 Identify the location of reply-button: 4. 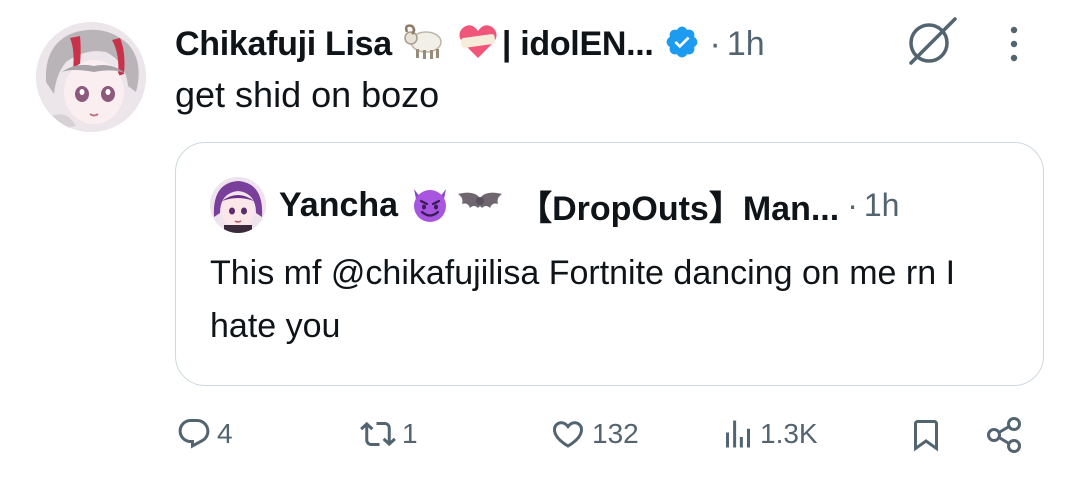
(204, 434).